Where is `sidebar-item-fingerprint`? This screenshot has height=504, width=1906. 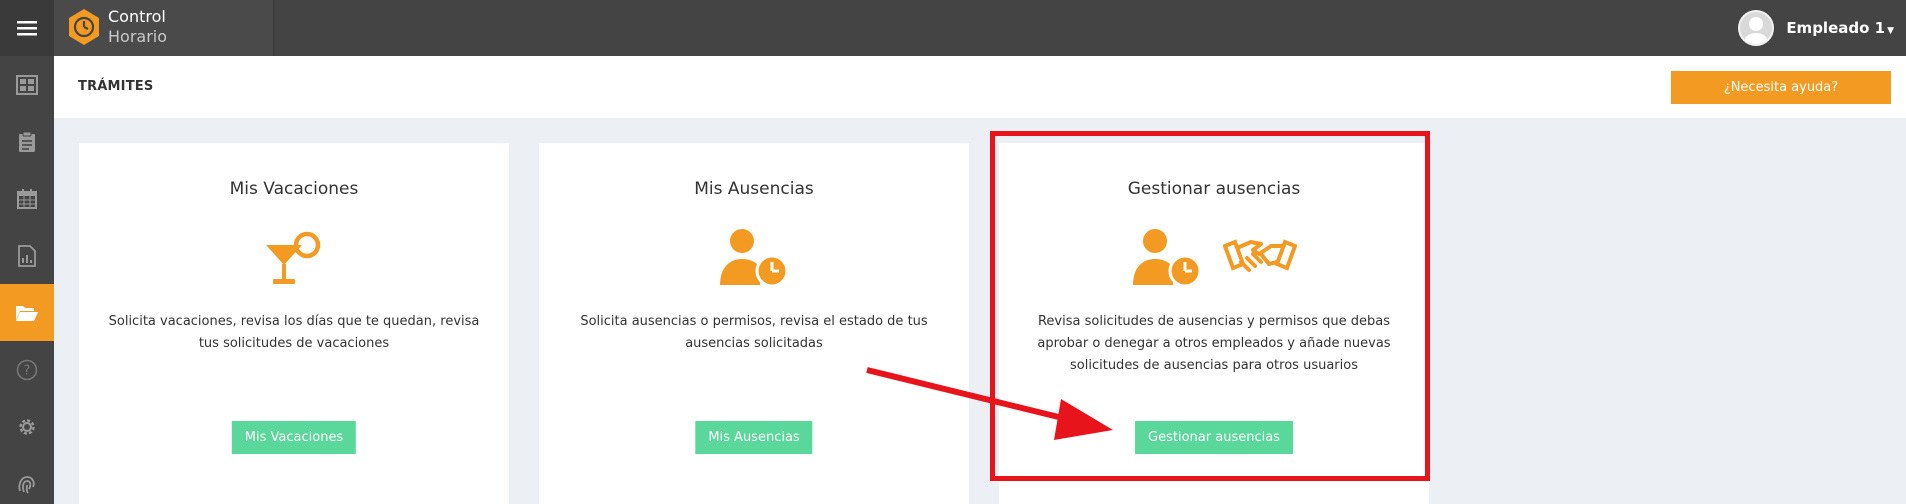
sidebar-item-fingerprint is located at coordinates (27, 479).